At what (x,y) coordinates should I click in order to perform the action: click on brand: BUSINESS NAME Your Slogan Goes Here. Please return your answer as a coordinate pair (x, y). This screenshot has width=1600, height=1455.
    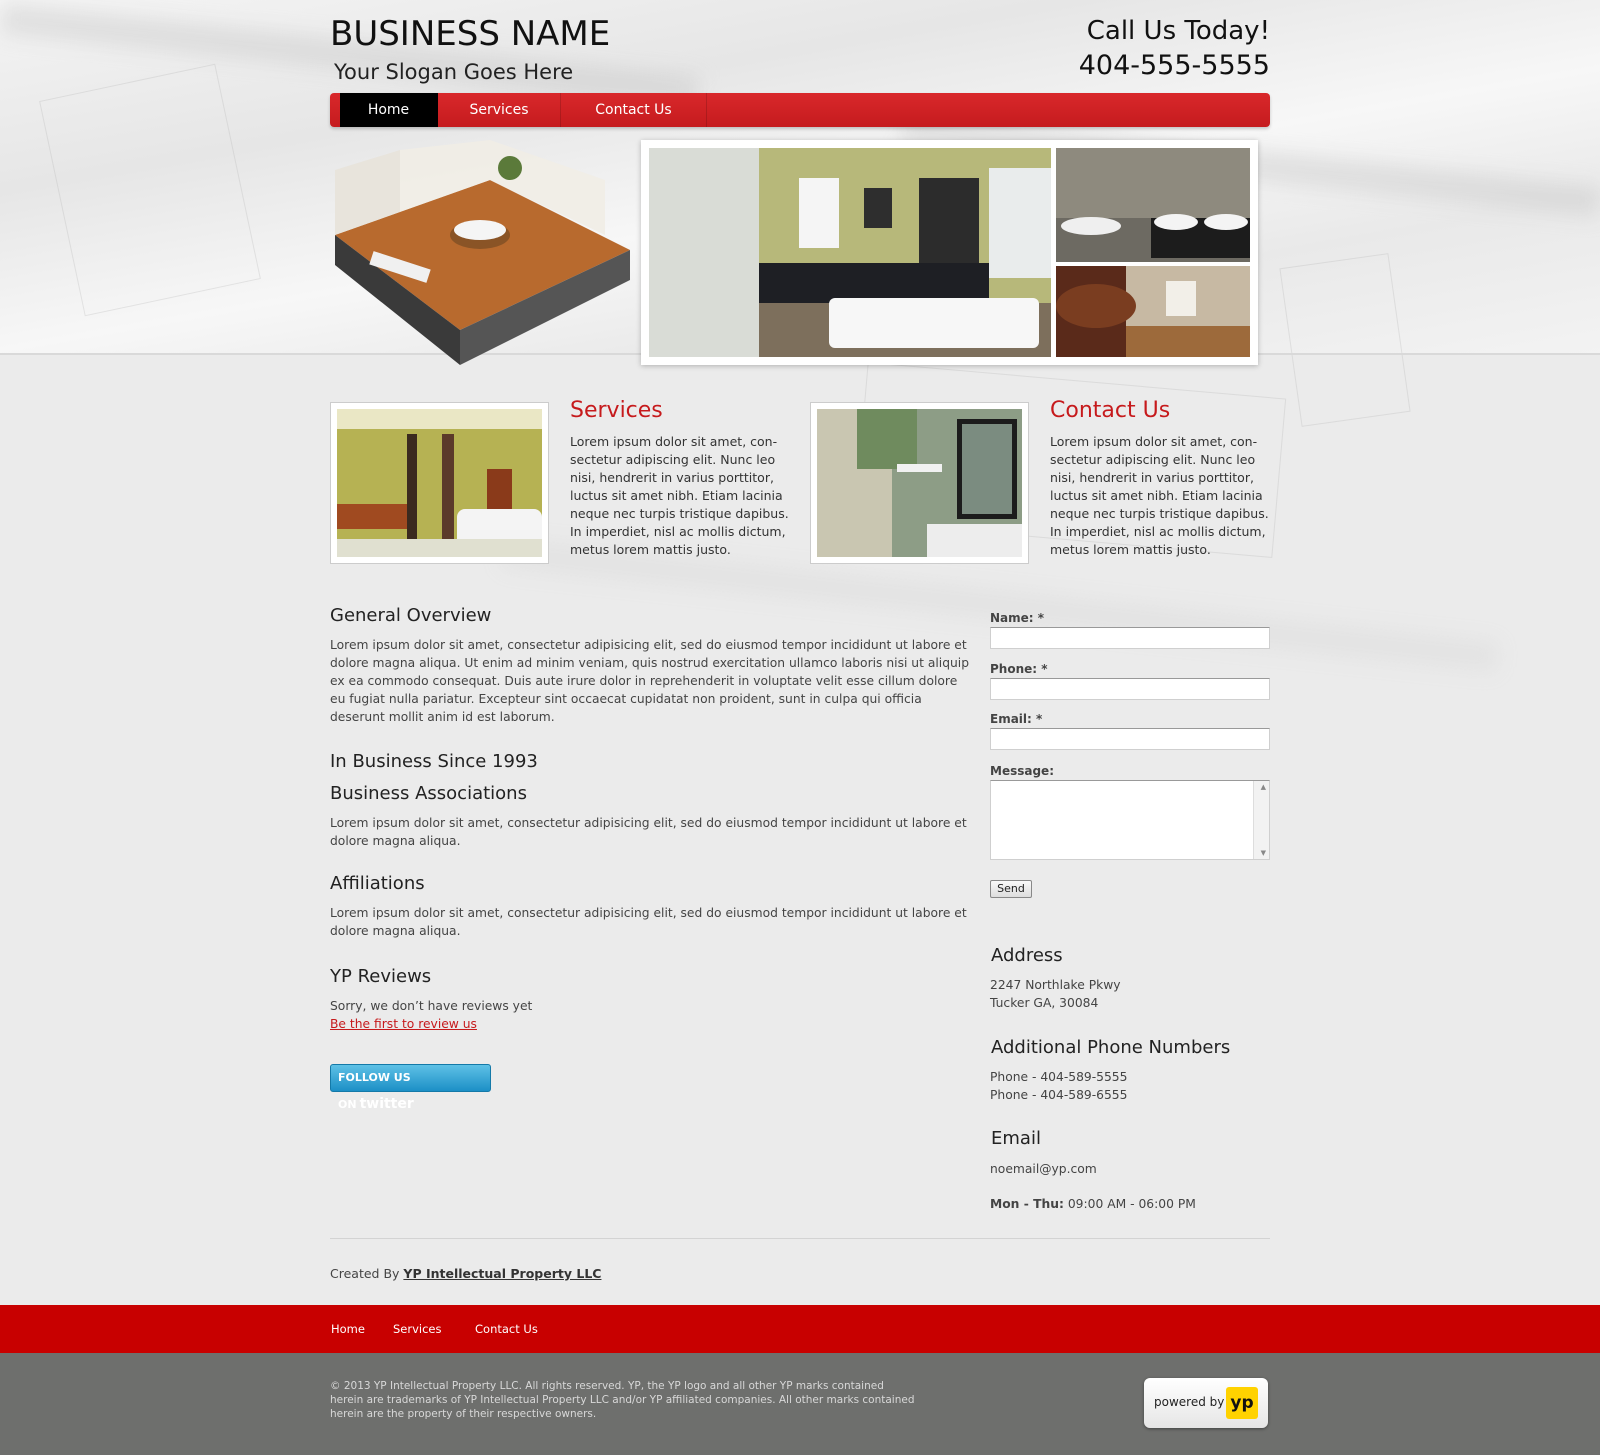
    Looking at the image, I should click on (470, 49).